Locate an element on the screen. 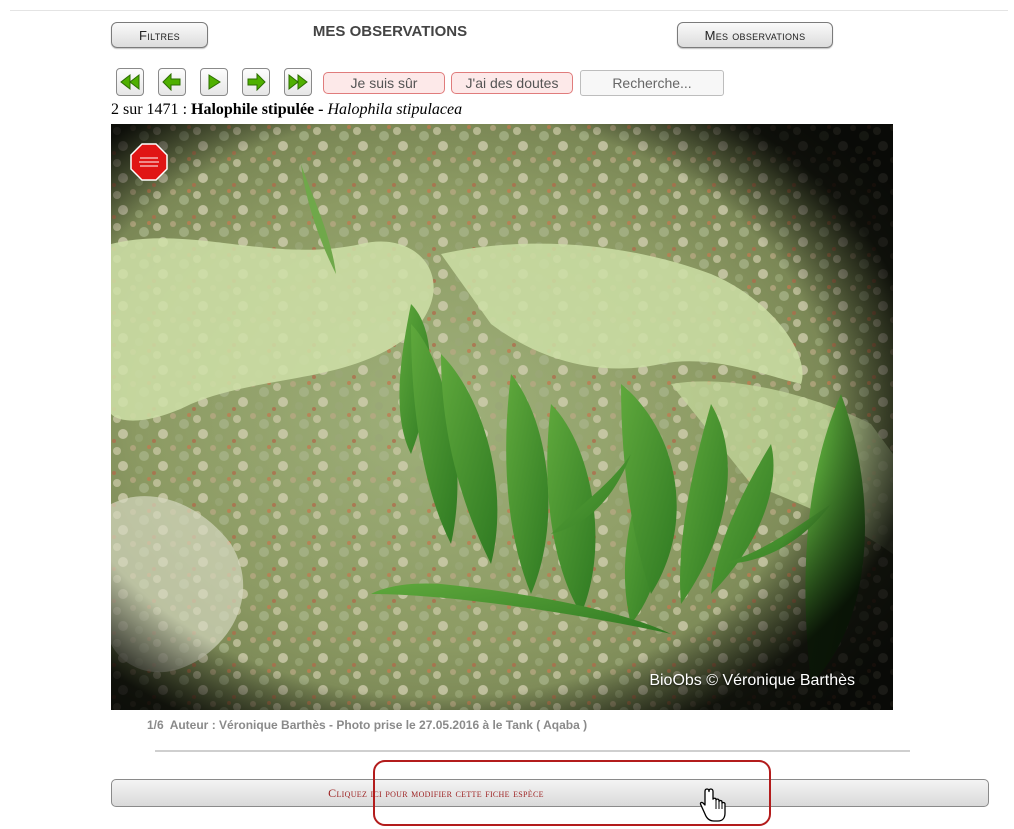 This screenshot has width=1014, height=829. next-icon is located at coordinates (256, 82).